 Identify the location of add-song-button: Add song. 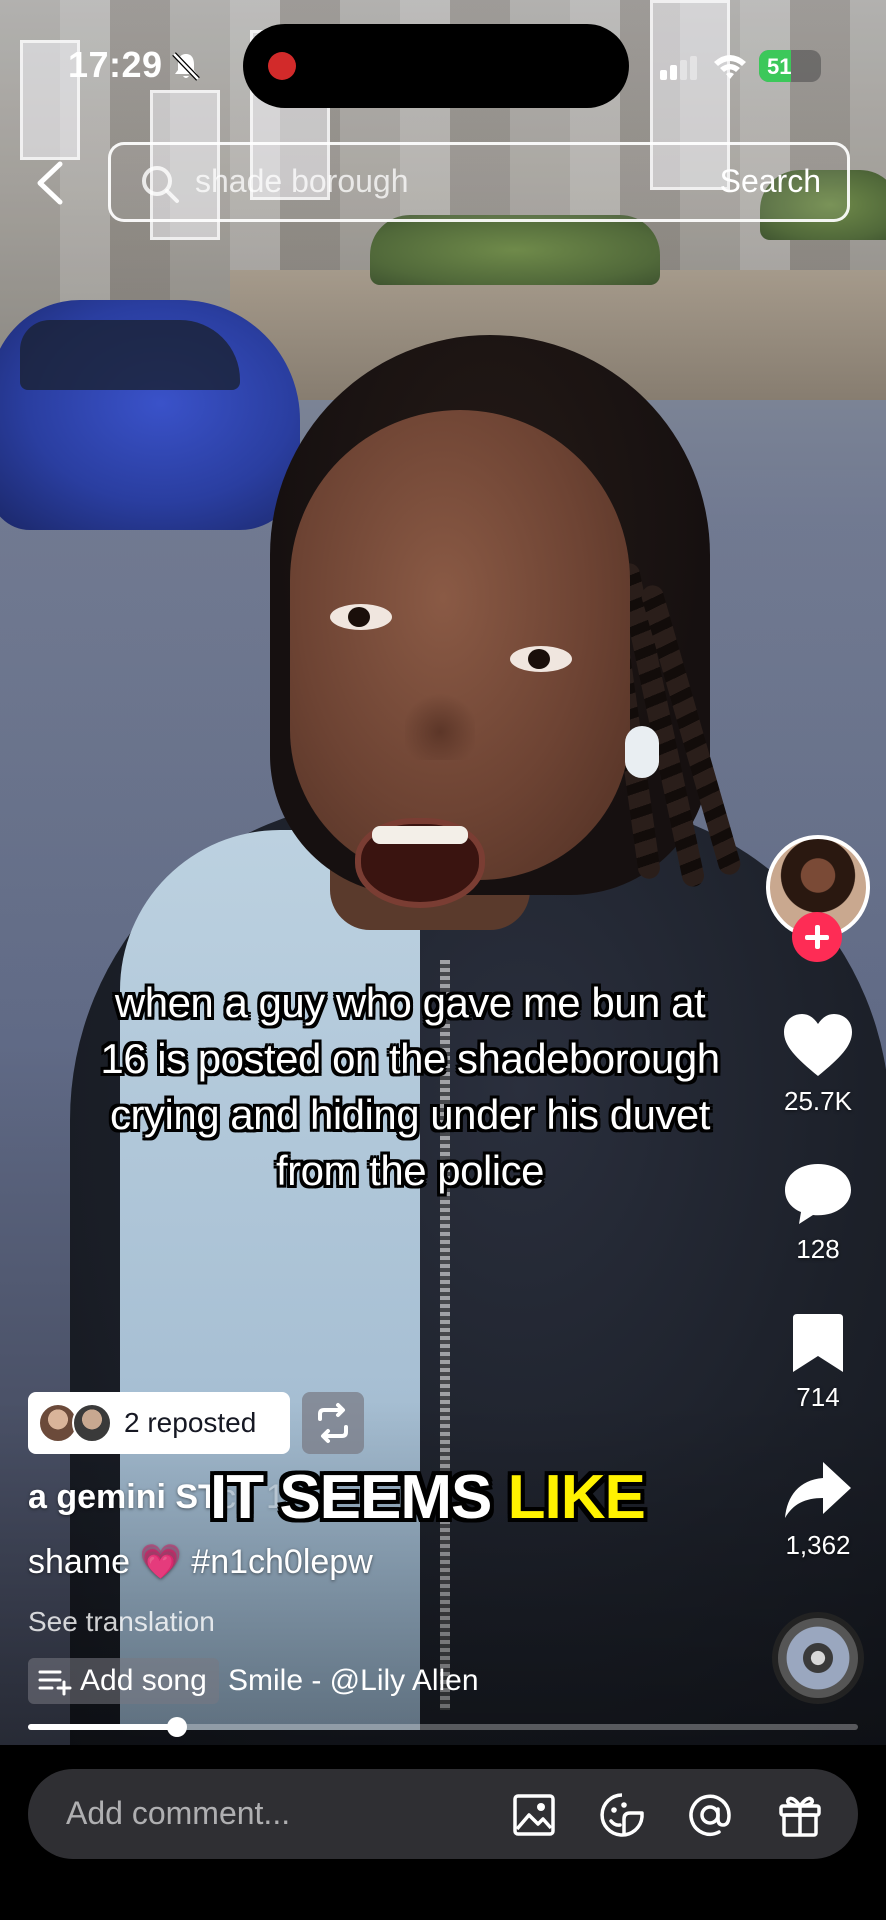
(123, 1681).